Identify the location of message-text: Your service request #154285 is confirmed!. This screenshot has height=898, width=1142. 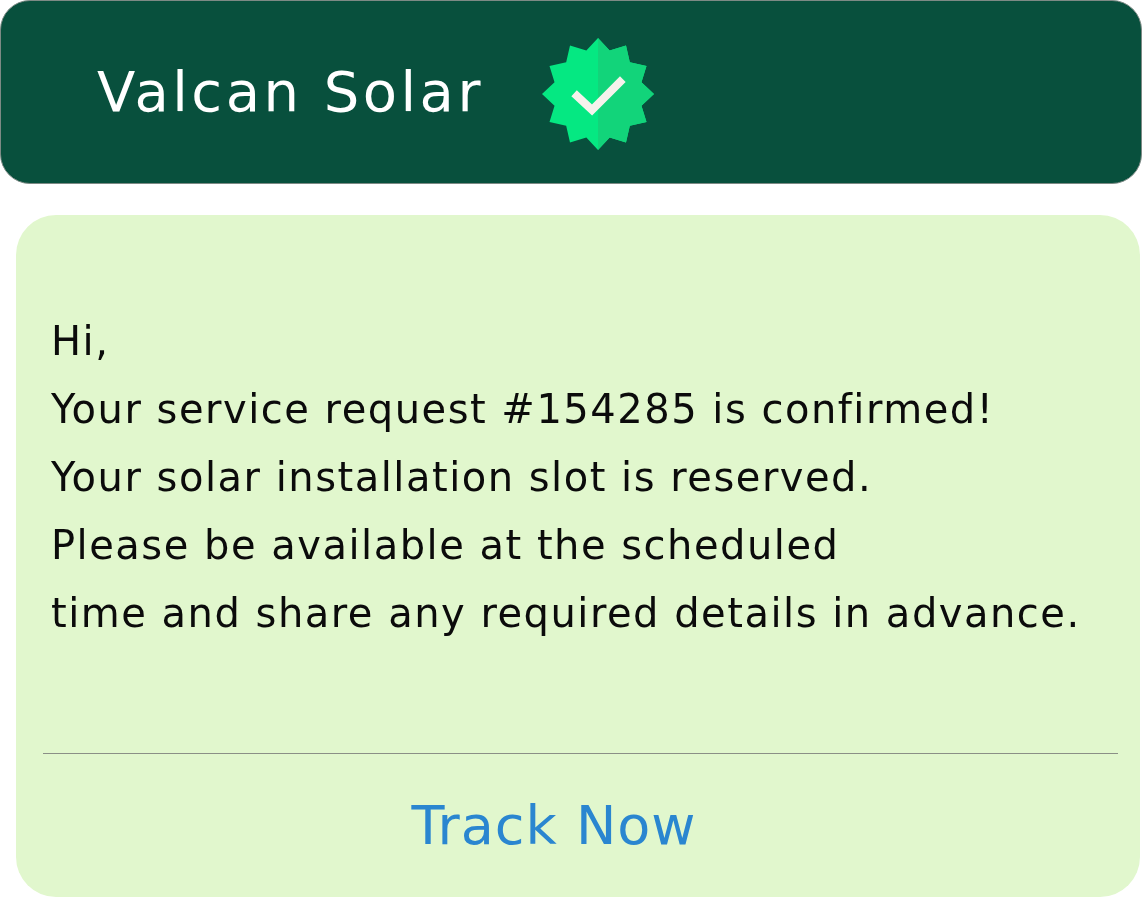
(523, 409).